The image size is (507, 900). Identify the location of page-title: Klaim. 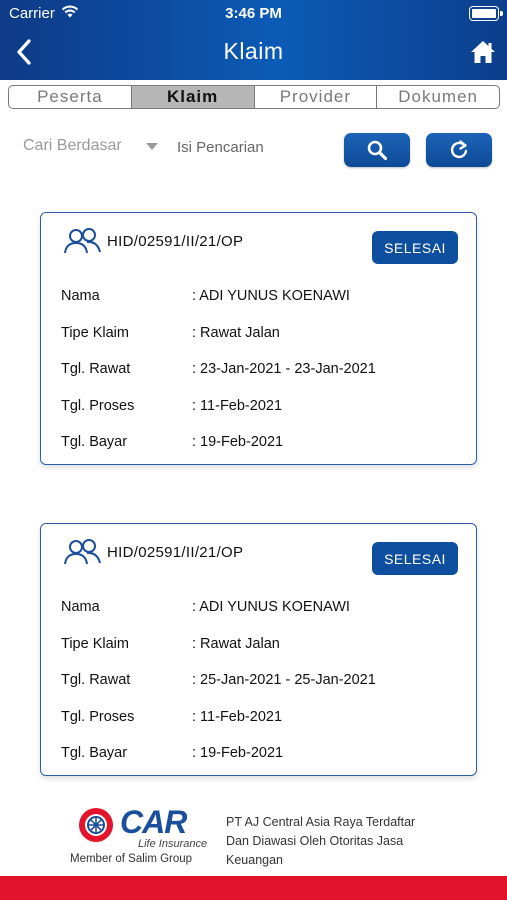
(253, 51).